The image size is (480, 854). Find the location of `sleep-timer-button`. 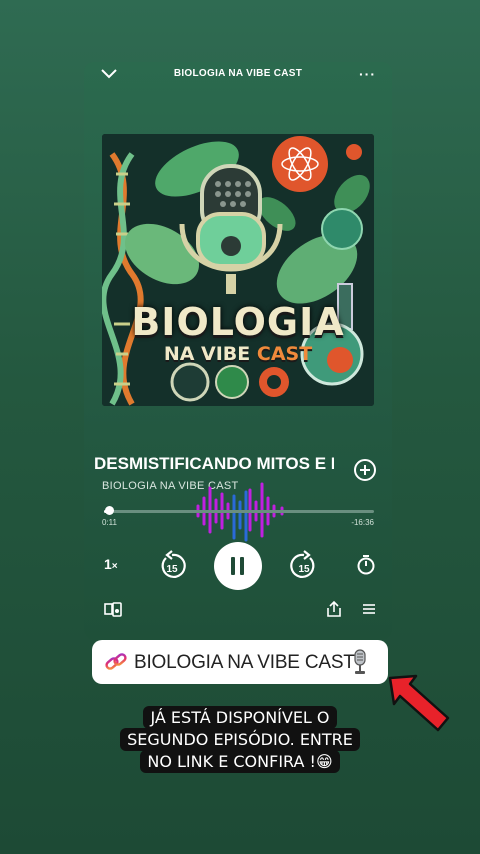

sleep-timer-button is located at coordinates (366, 565).